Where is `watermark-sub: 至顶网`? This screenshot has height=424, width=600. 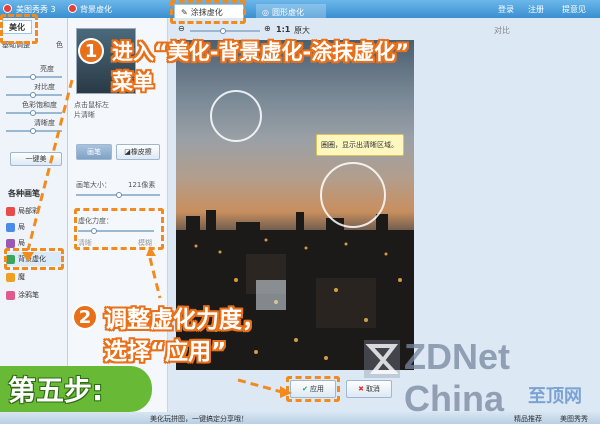
watermark-sub: 至顶网 is located at coordinates (555, 396).